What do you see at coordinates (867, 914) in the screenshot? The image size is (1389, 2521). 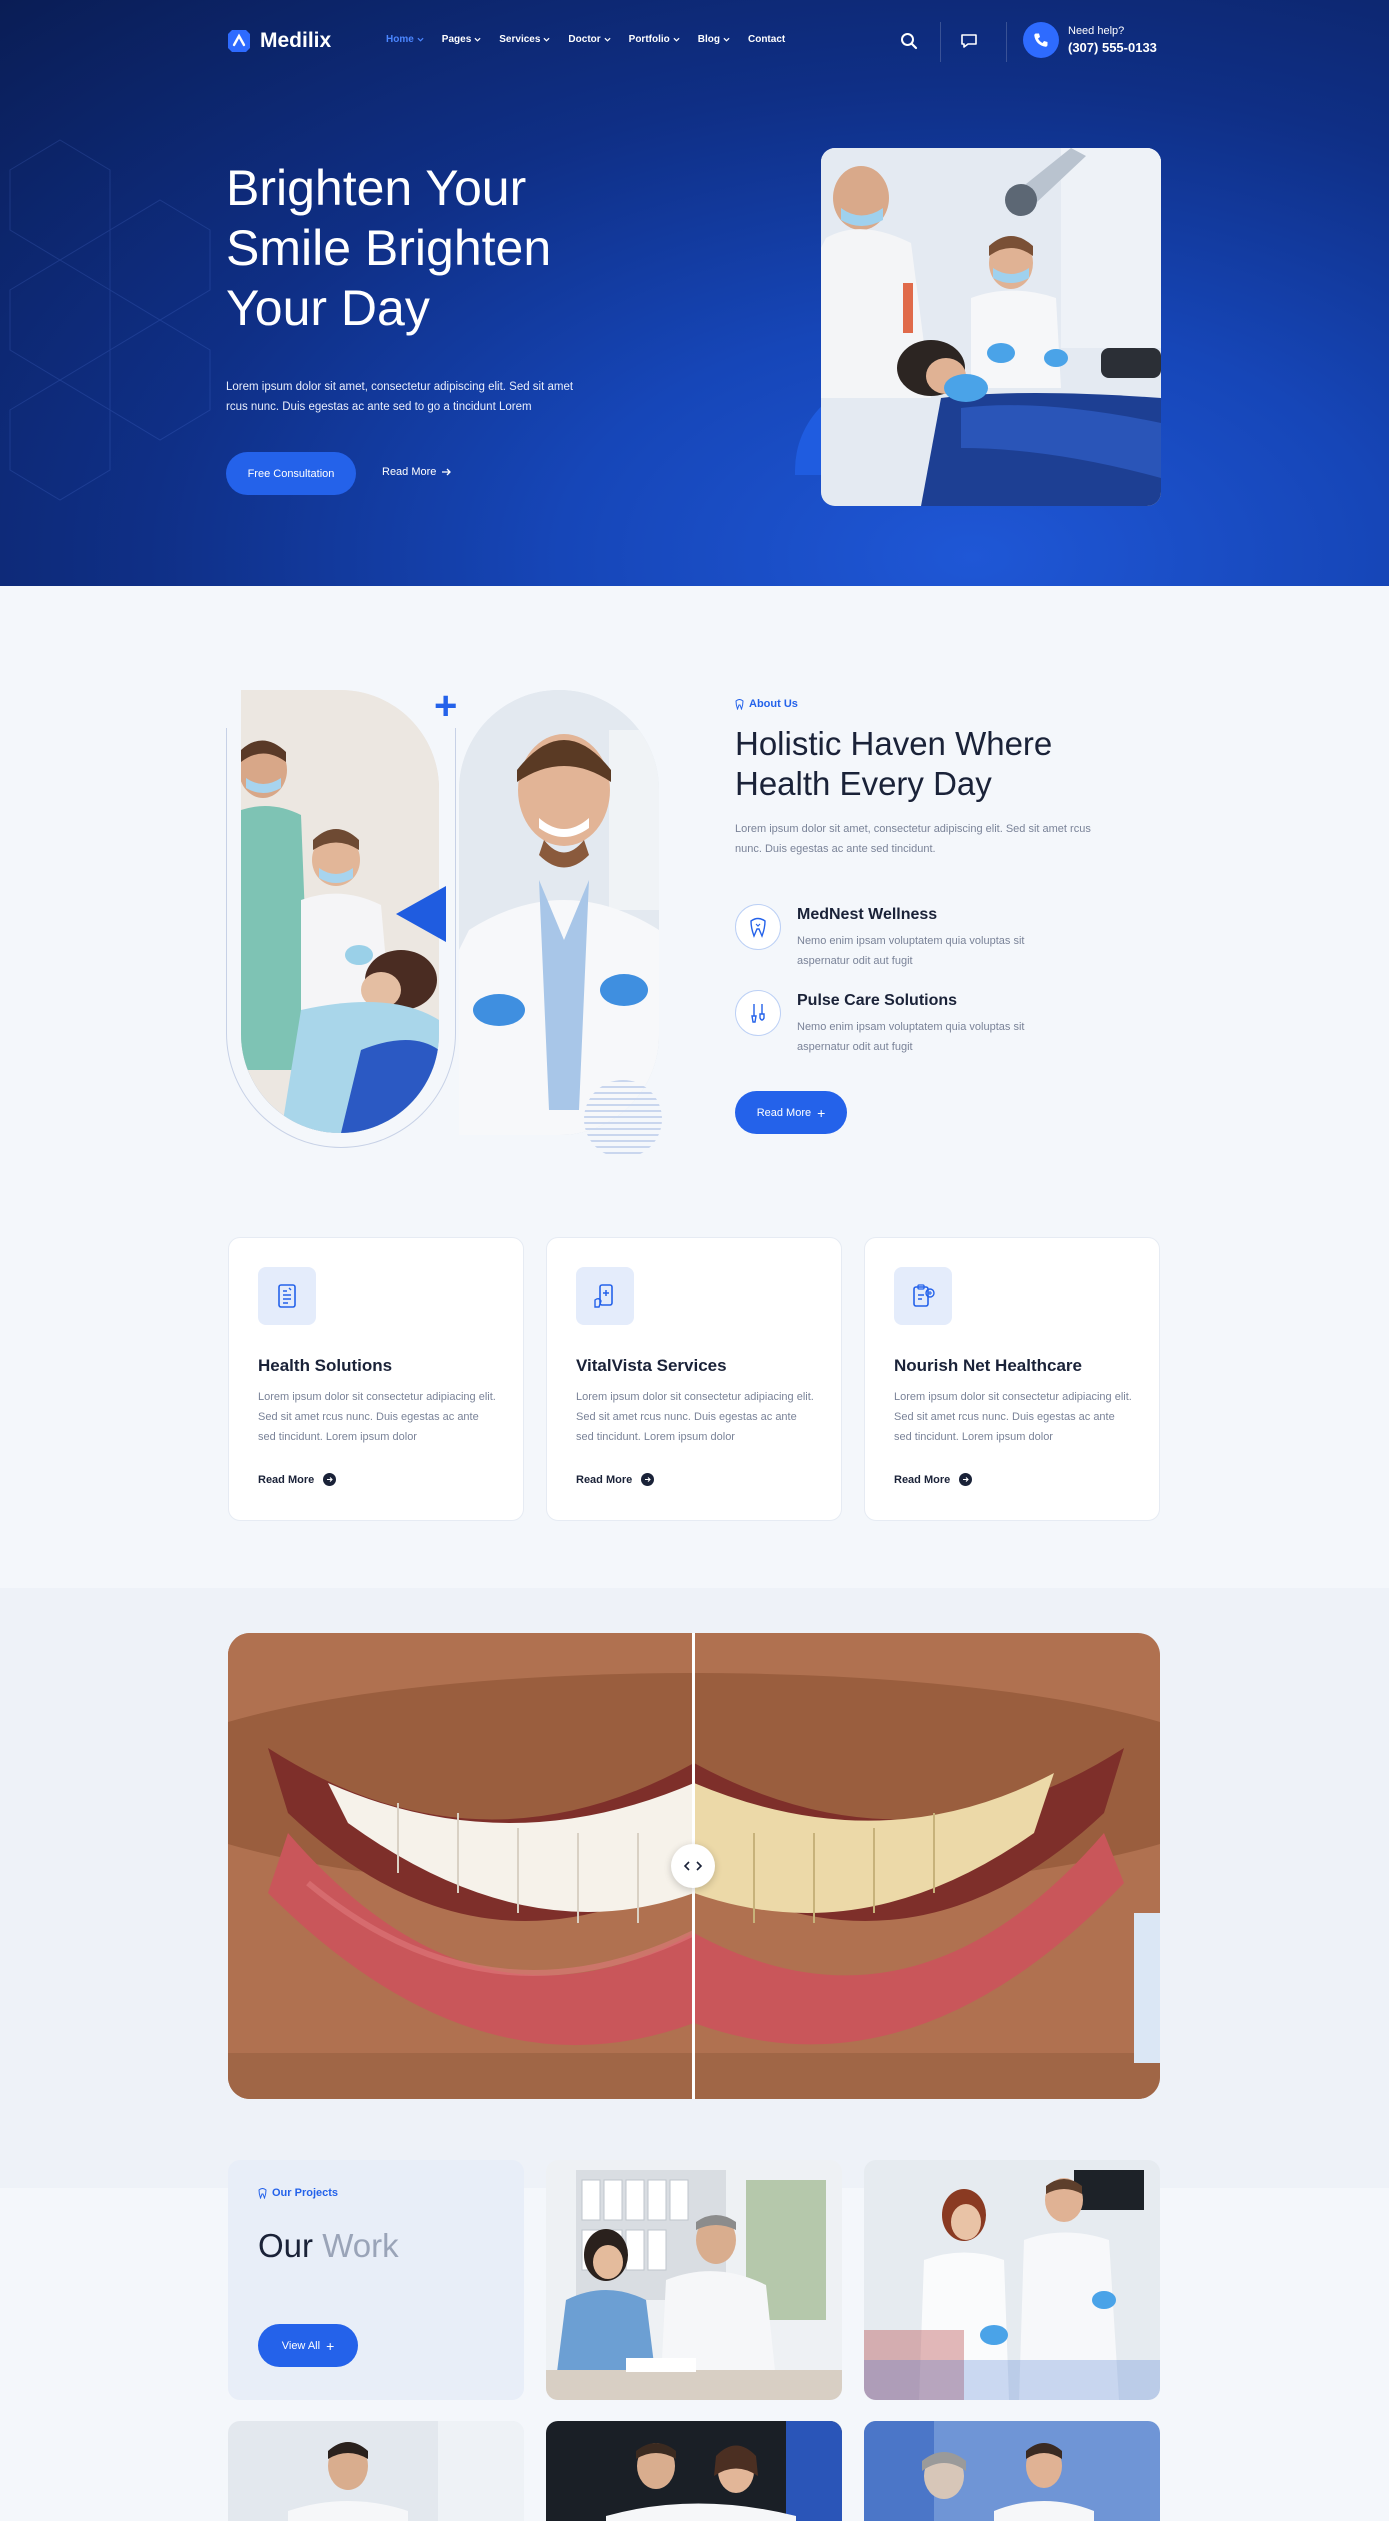 I see `feature-title: MedNest Wellness` at bounding box center [867, 914].